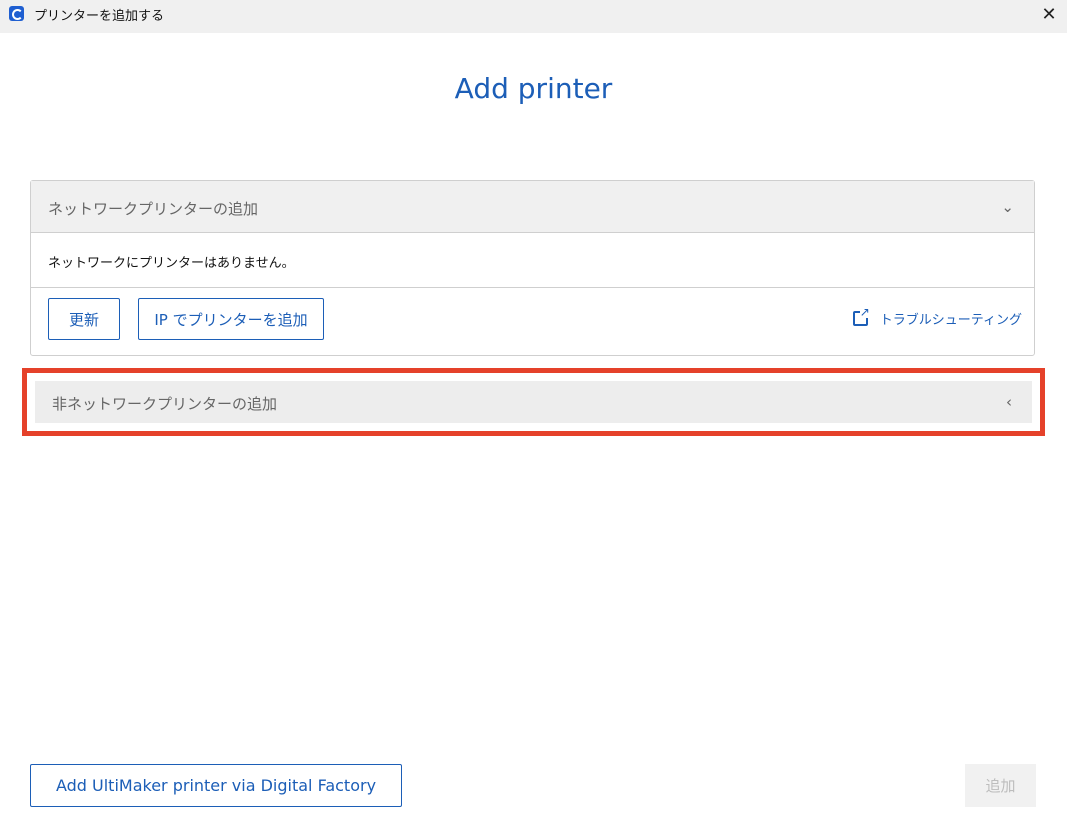 The height and width of the screenshot is (835, 1067). I want to click on no-printers-text: ネットワークにプリンターはありません。, so click(171, 263).